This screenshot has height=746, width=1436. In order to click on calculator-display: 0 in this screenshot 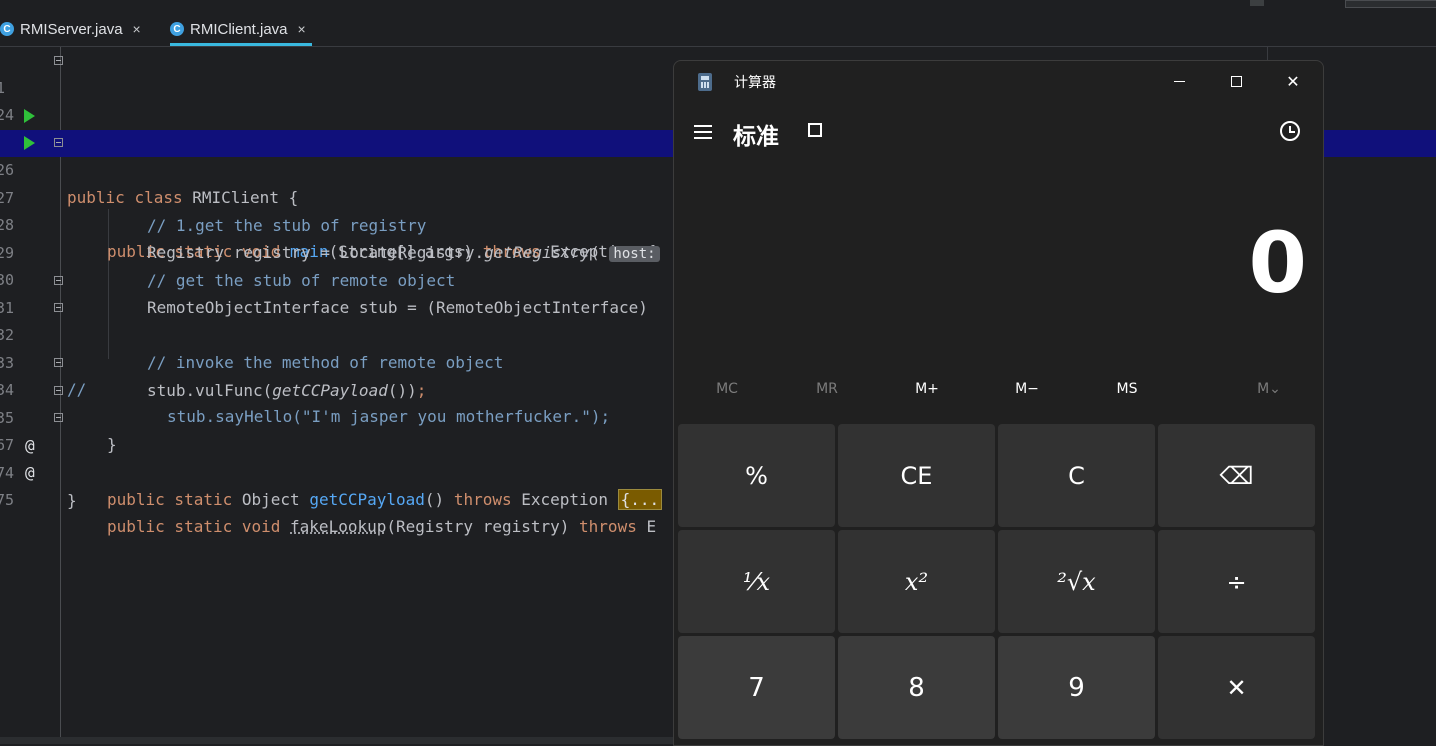, I will do `click(1277, 263)`.